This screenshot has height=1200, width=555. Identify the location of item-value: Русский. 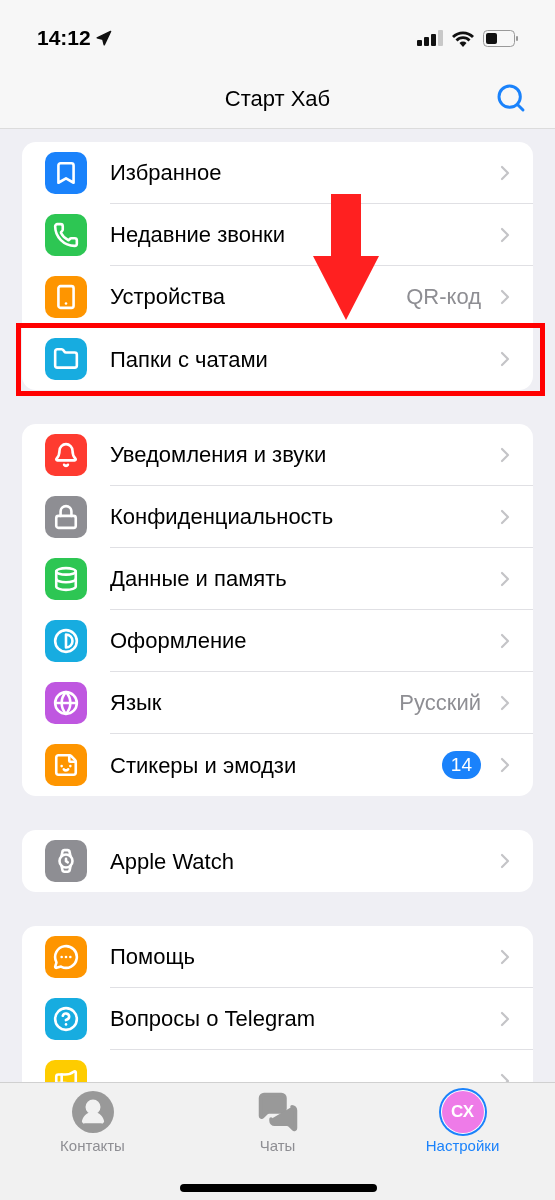
(440, 703).